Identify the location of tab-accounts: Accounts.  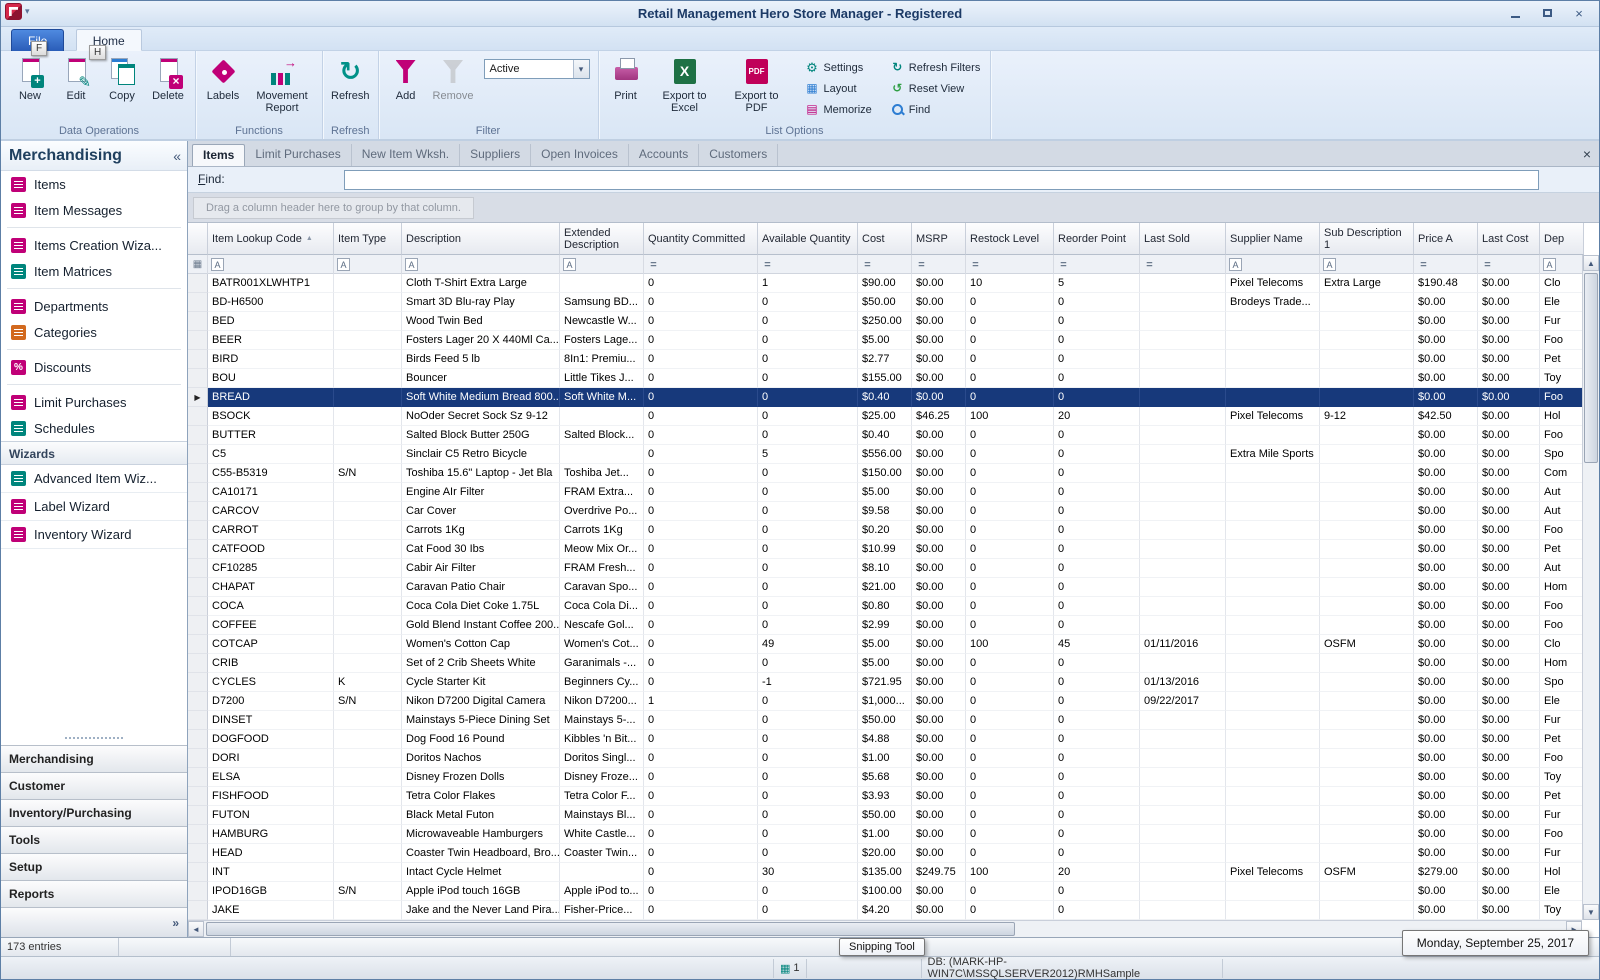
(664, 155).